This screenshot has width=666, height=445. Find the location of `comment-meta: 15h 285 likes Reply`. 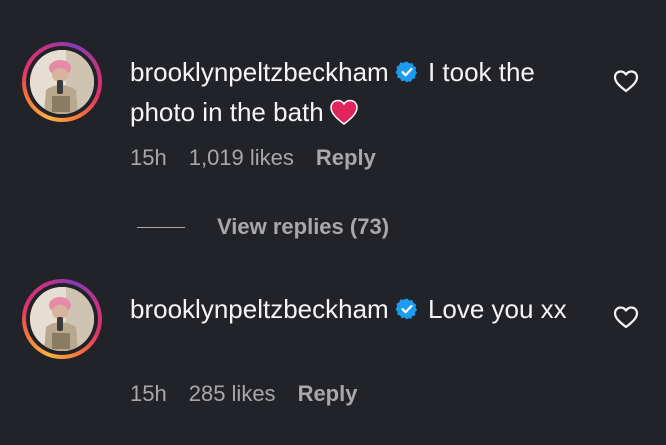

comment-meta: 15h 285 likes Reply is located at coordinates (254, 394).